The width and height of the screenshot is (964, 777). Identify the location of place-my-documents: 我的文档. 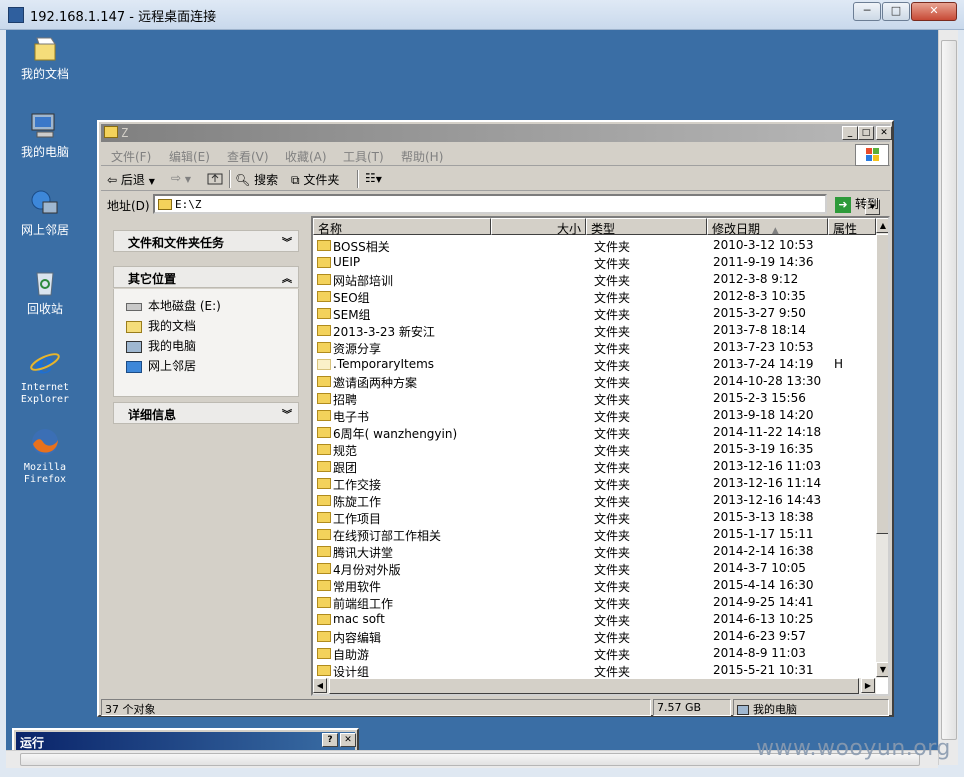
(161, 325).